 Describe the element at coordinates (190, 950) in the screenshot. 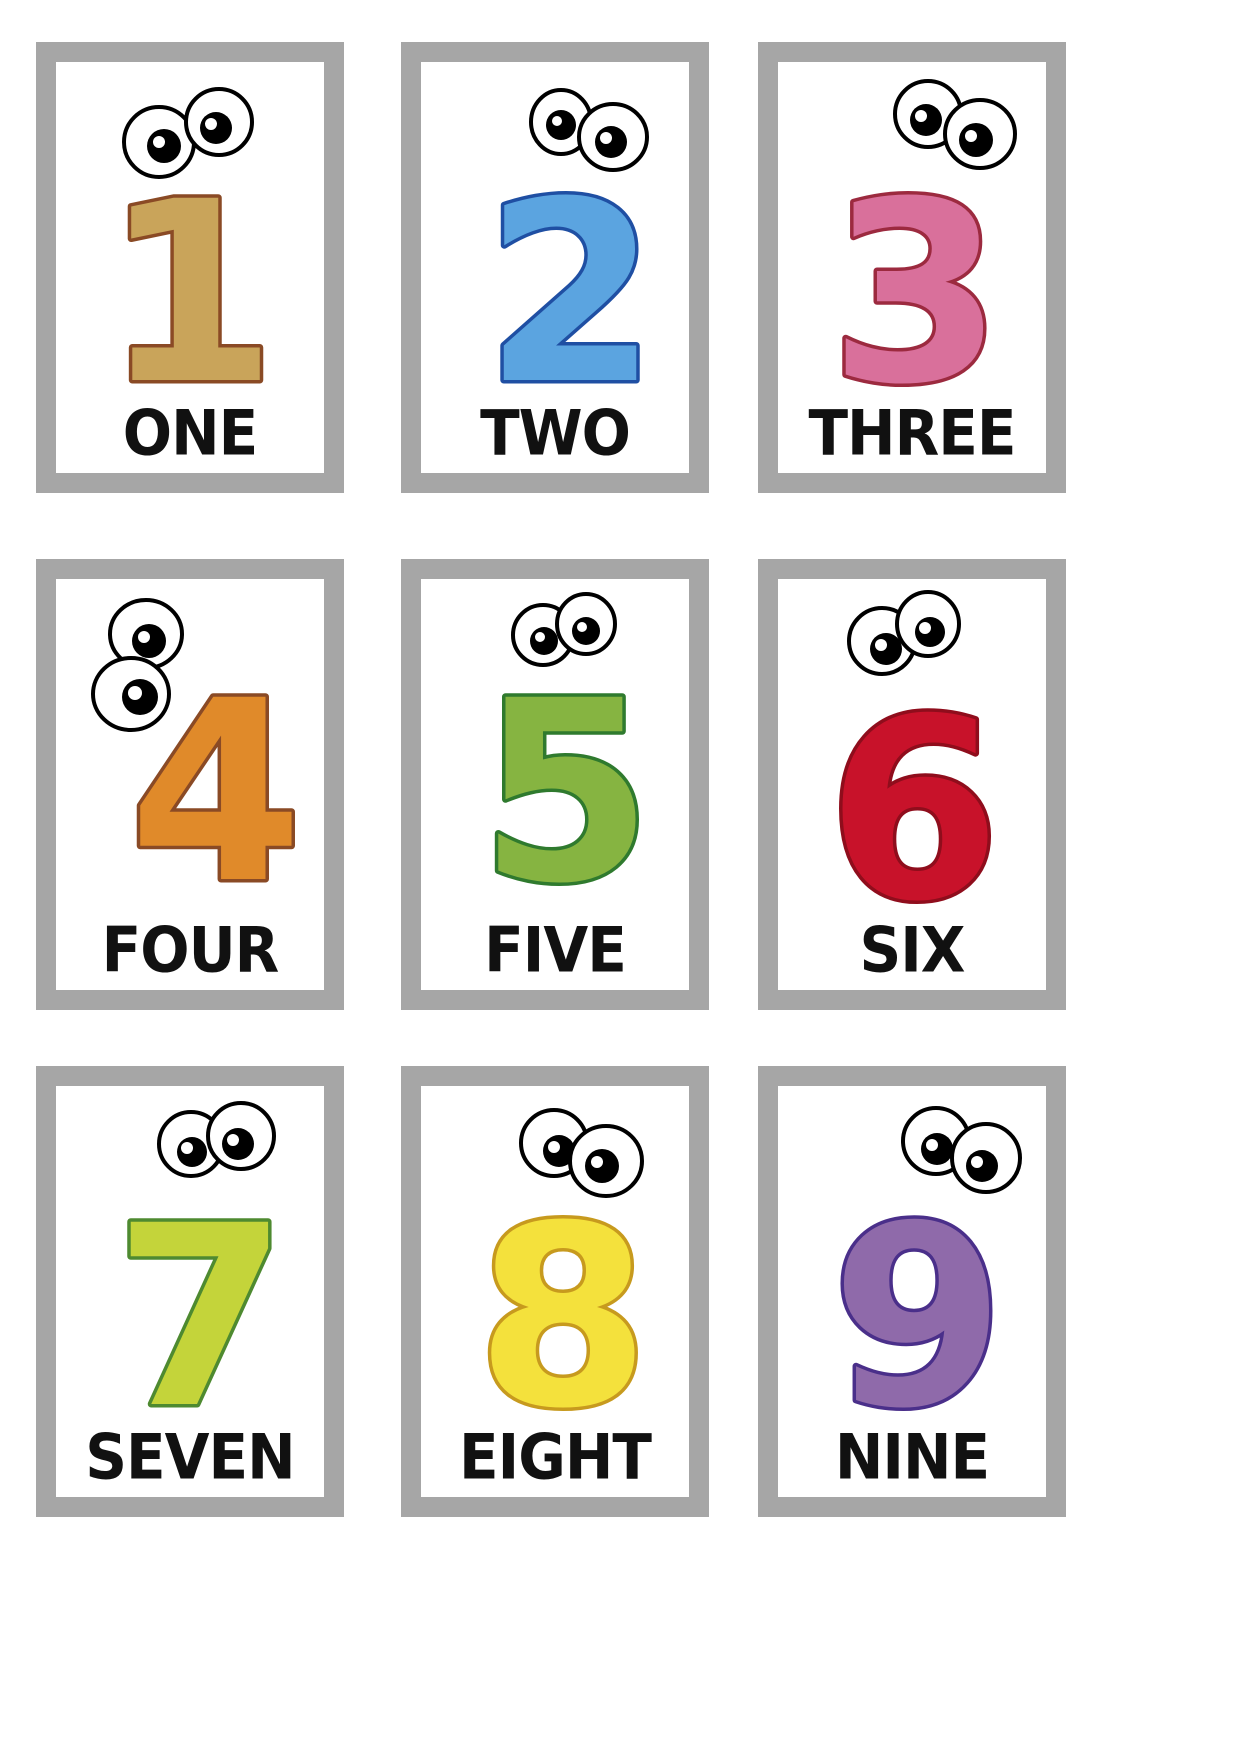

I see `number-word: FOUR` at that location.